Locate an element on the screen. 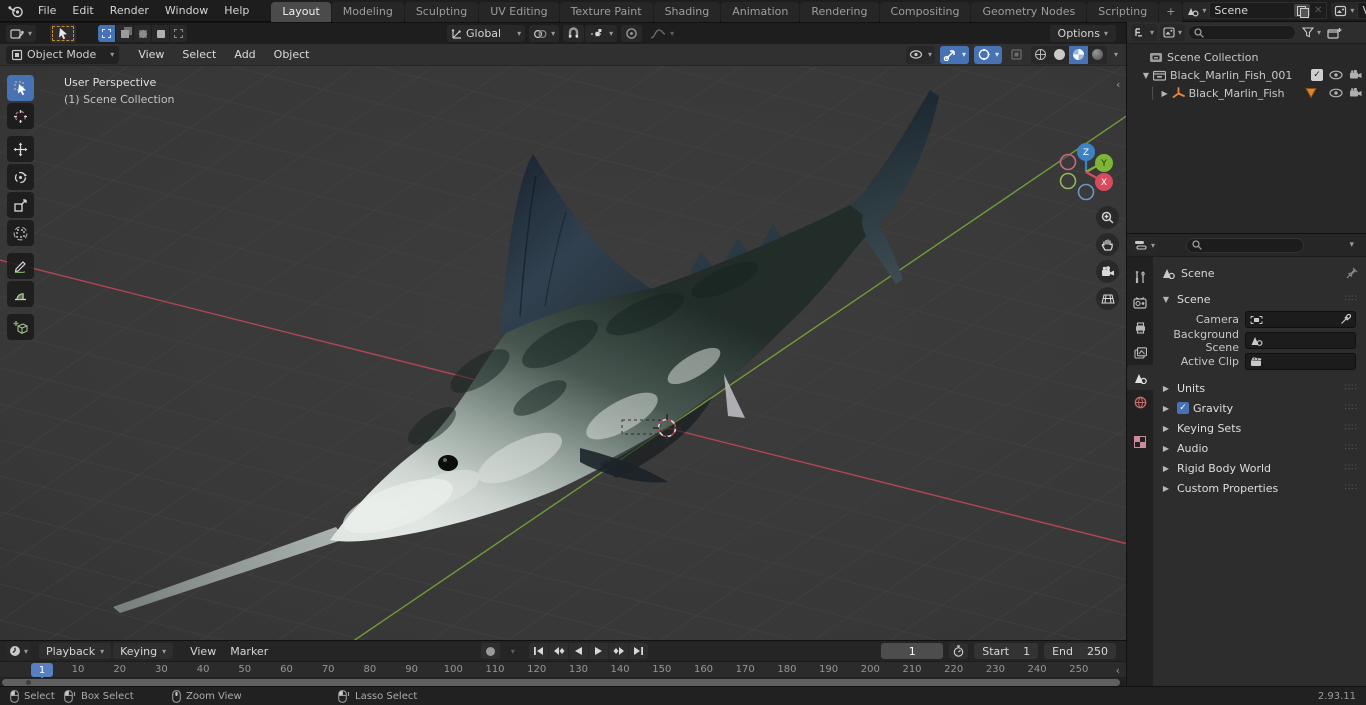 The width and height of the screenshot is (1366, 705). active-tool-select-box is located at coordinates (63, 33).